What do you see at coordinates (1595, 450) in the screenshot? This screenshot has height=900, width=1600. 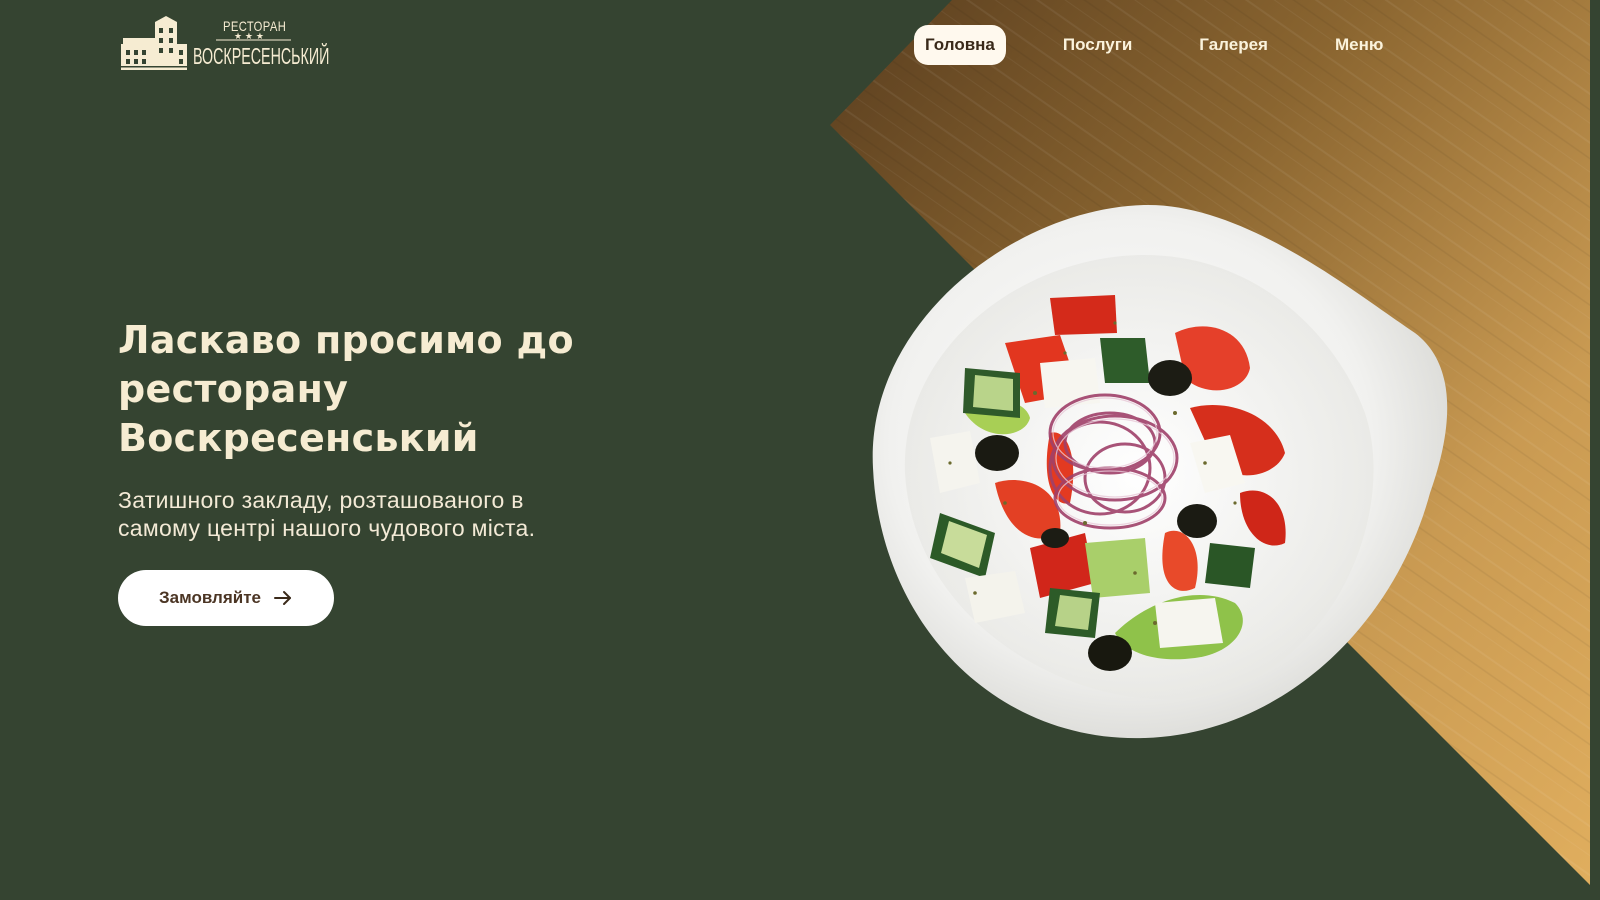 I see `scrollbar-track` at bounding box center [1595, 450].